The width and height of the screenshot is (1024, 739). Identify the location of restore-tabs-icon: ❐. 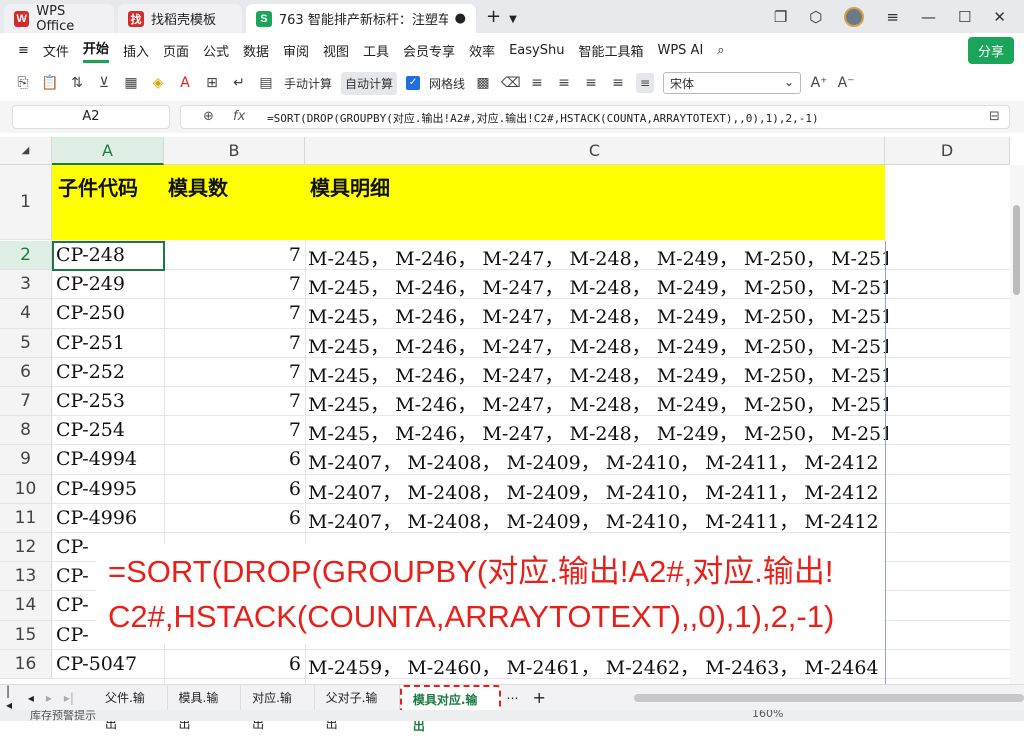
(780, 17).